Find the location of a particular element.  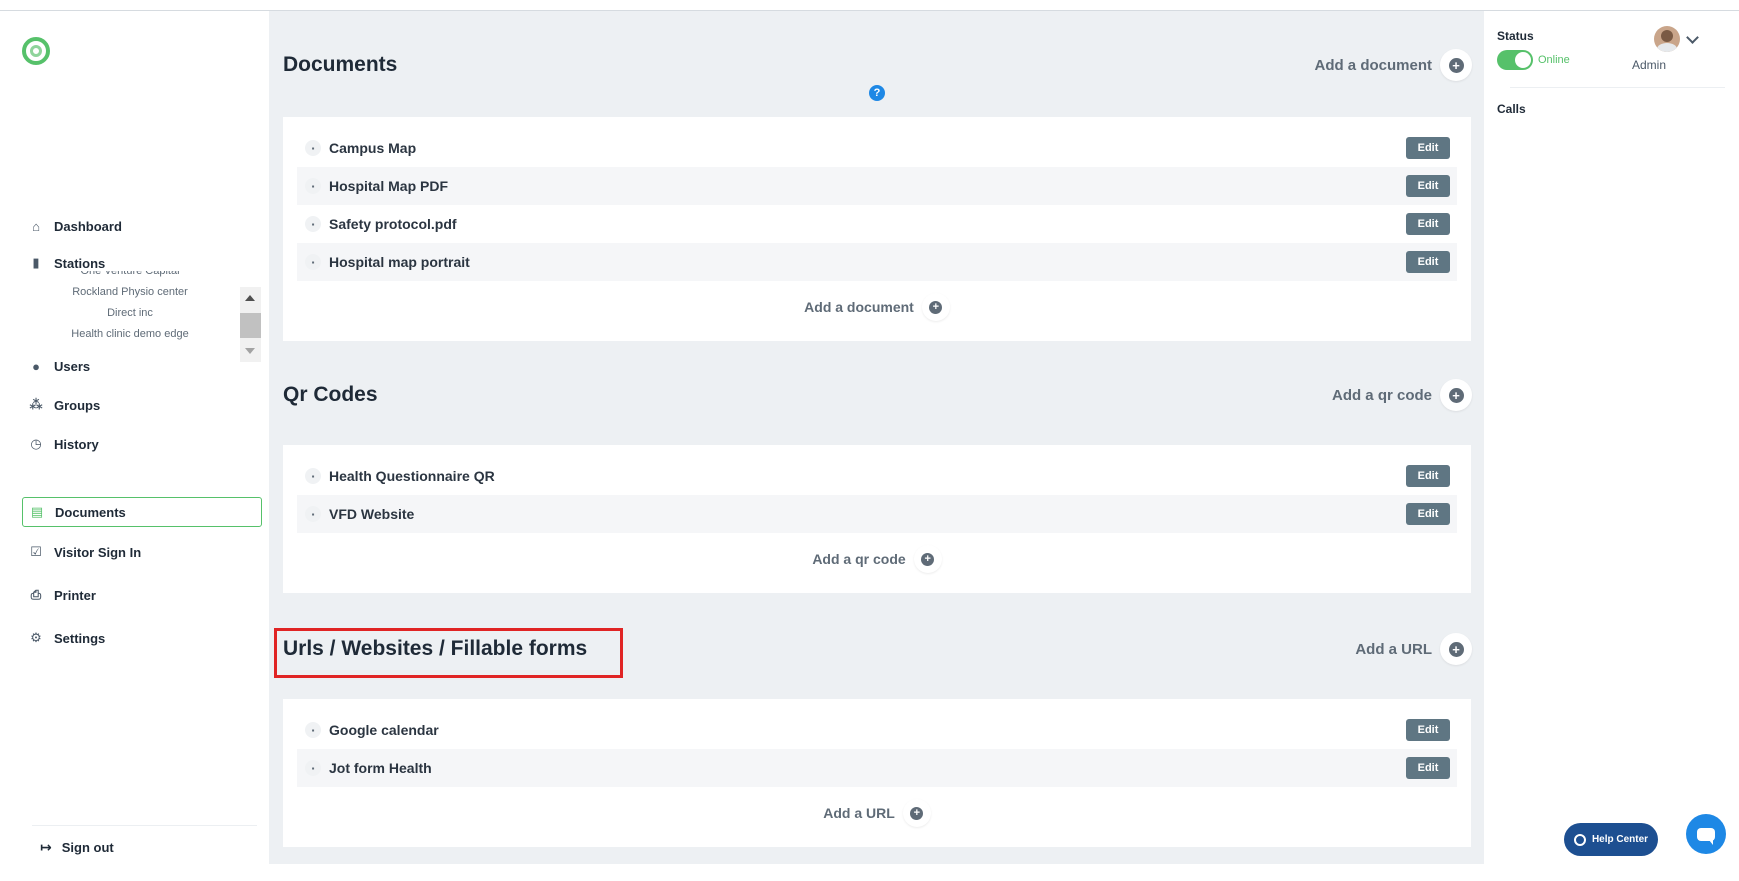

document-row: ▪ Hospital map portrait Edit is located at coordinates (877, 262).